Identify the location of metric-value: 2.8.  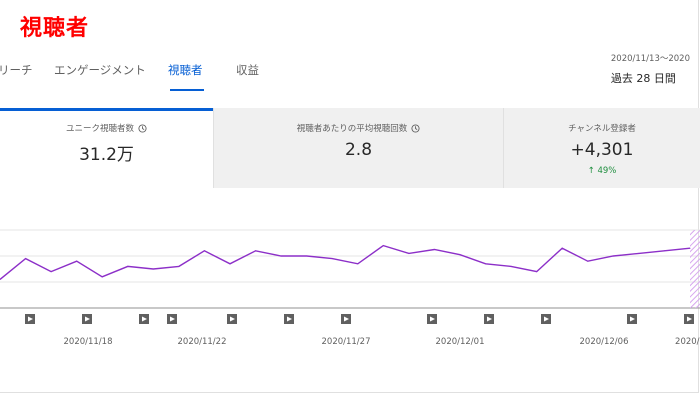
(358, 150).